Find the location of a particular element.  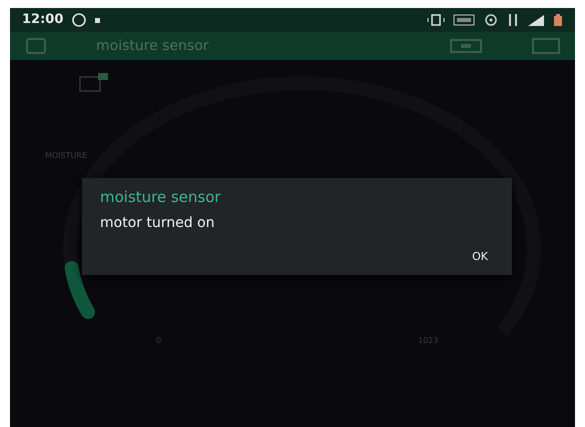

hotspot-icon is located at coordinates (491, 20).